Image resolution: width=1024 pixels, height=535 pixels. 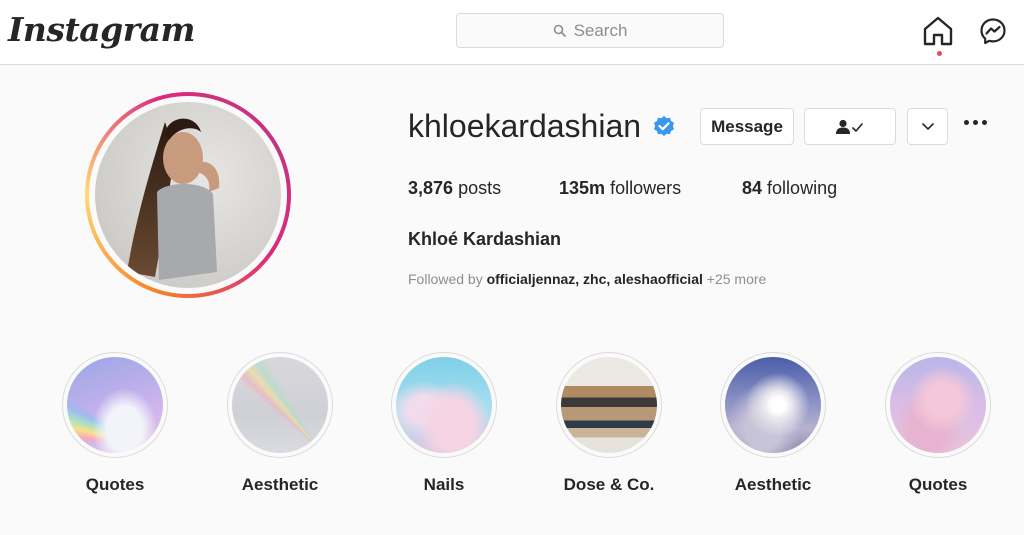 I want to click on profile-full-name: Khloé Kardashian, so click(x=485, y=239).